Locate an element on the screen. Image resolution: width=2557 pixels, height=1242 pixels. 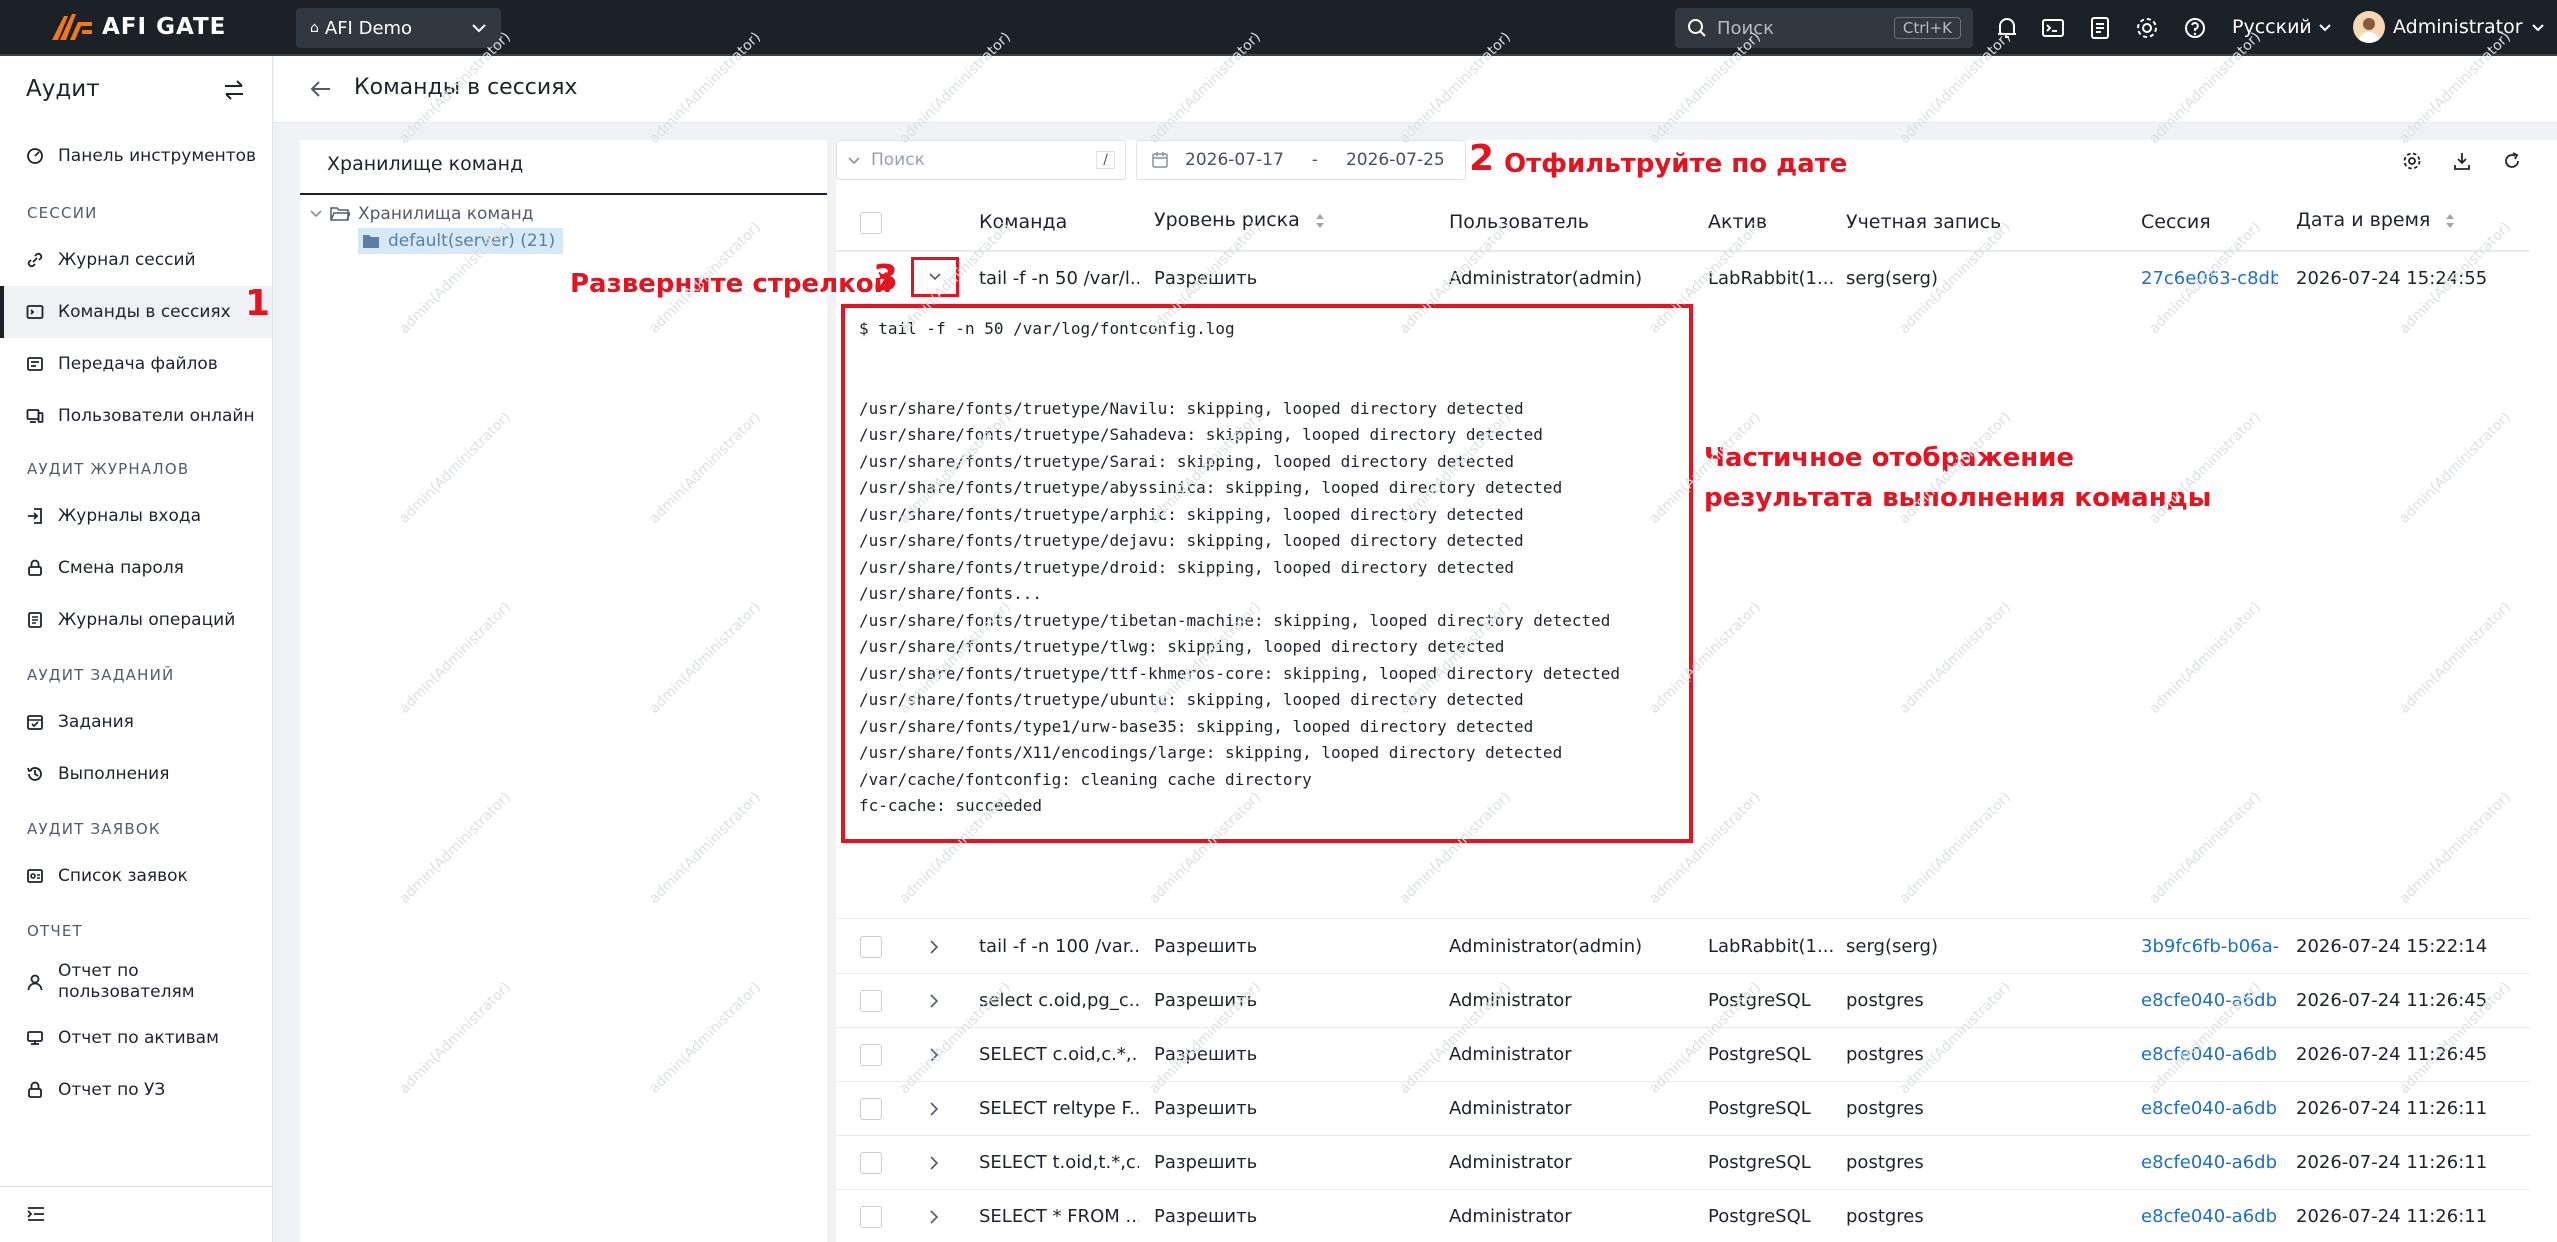
swap-icon is located at coordinates (234, 90).